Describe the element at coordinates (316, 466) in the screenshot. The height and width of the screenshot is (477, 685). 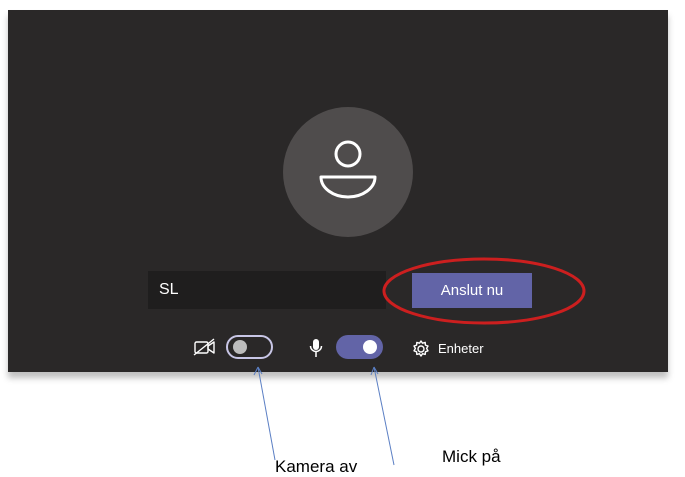
I see `camera-off-annotation: Kamera av` at that location.